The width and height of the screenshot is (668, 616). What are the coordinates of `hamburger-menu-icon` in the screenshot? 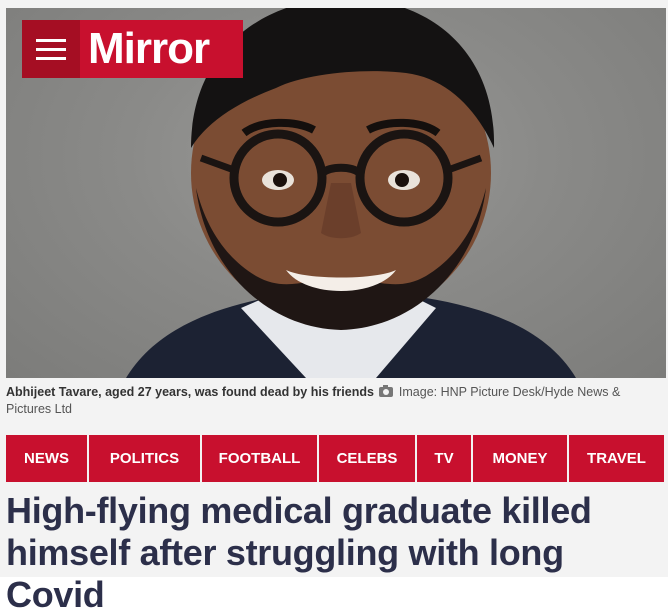 It's located at (51, 49).